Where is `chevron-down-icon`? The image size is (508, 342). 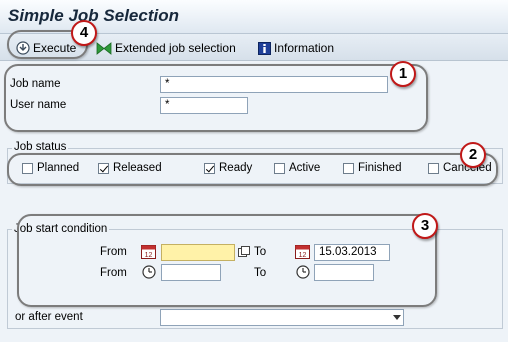 chevron-down-icon is located at coordinates (397, 317).